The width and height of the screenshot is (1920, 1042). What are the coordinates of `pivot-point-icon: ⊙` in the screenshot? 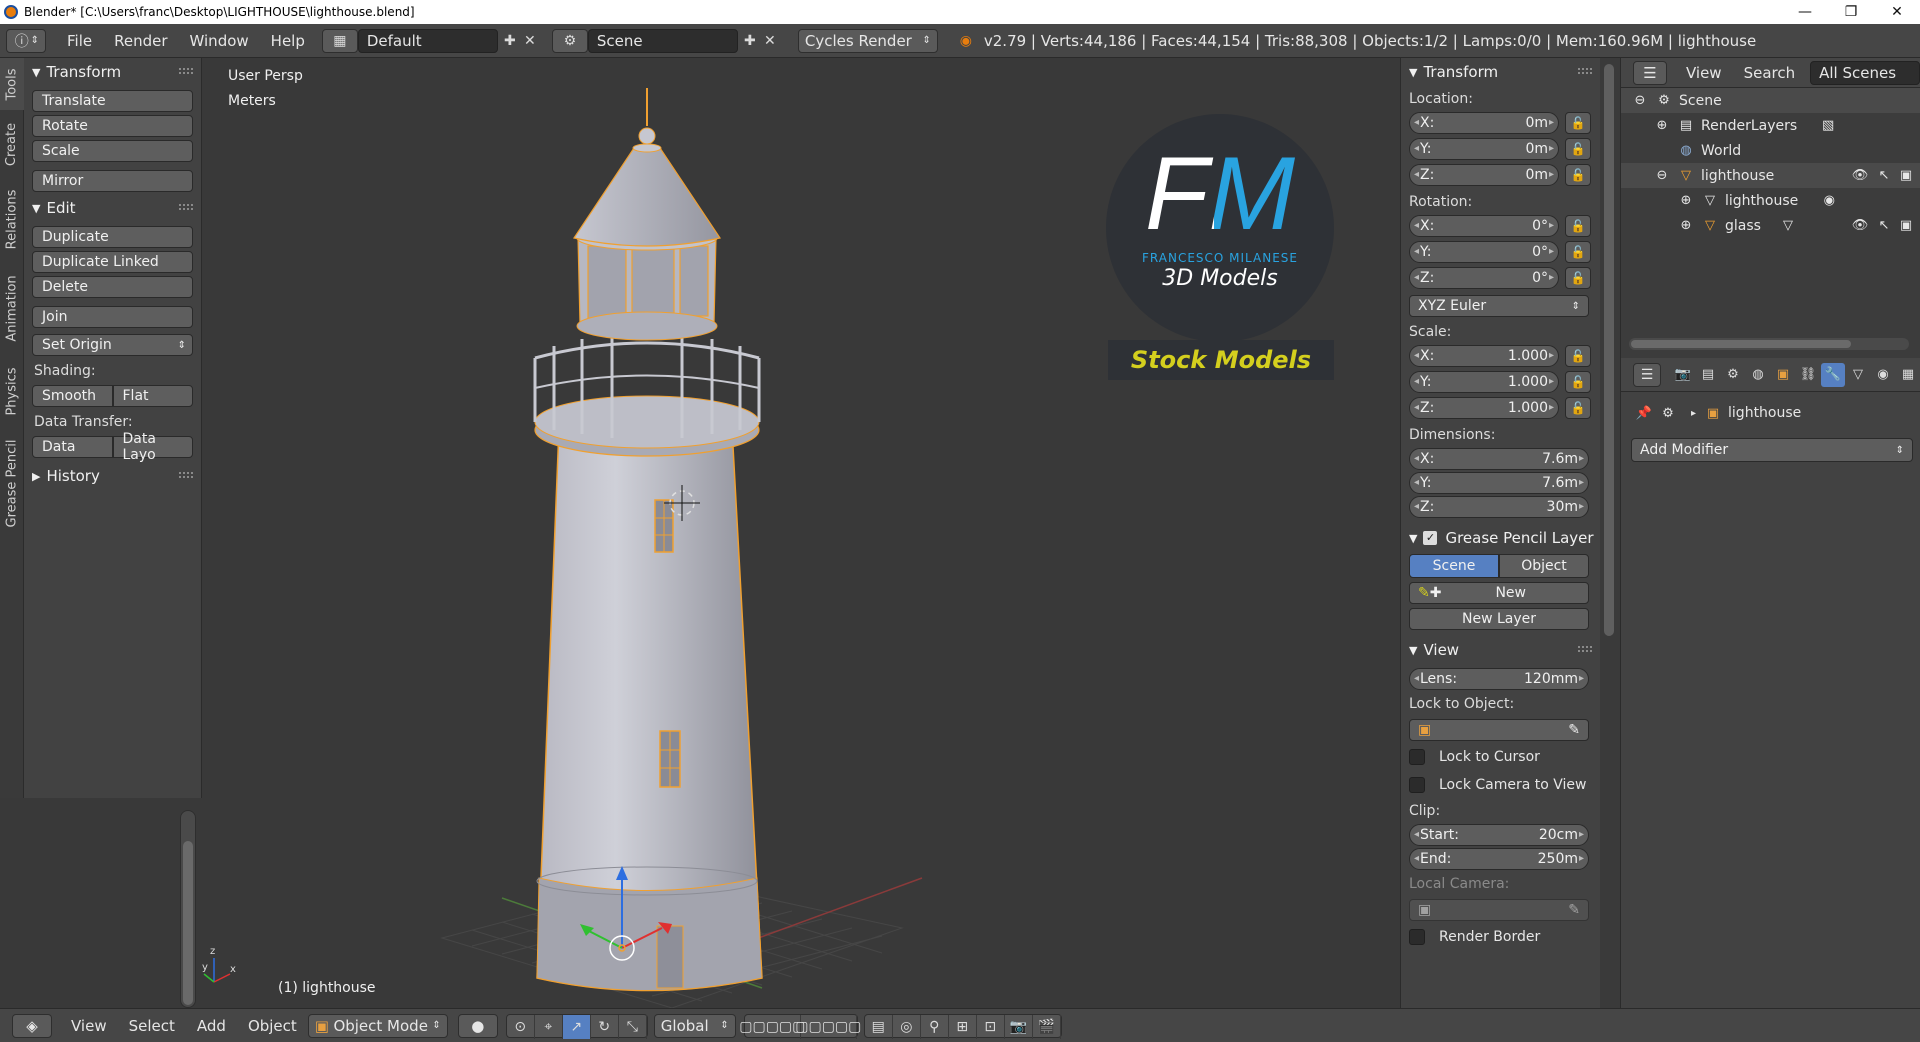 It's located at (521, 1026).